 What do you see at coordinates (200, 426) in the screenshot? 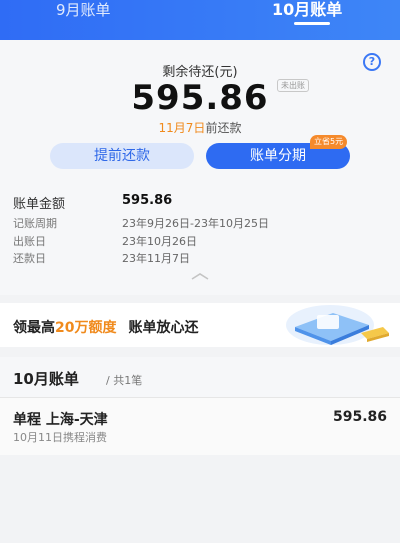
I see `list-item: 单程 上海-天津 10月11日携程消费 595.86` at bounding box center [200, 426].